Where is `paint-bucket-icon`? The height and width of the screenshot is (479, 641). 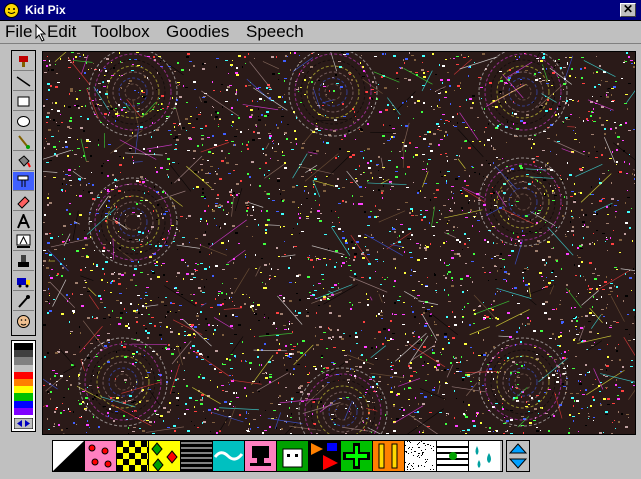
paint-bucket-icon is located at coordinates (24, 160).